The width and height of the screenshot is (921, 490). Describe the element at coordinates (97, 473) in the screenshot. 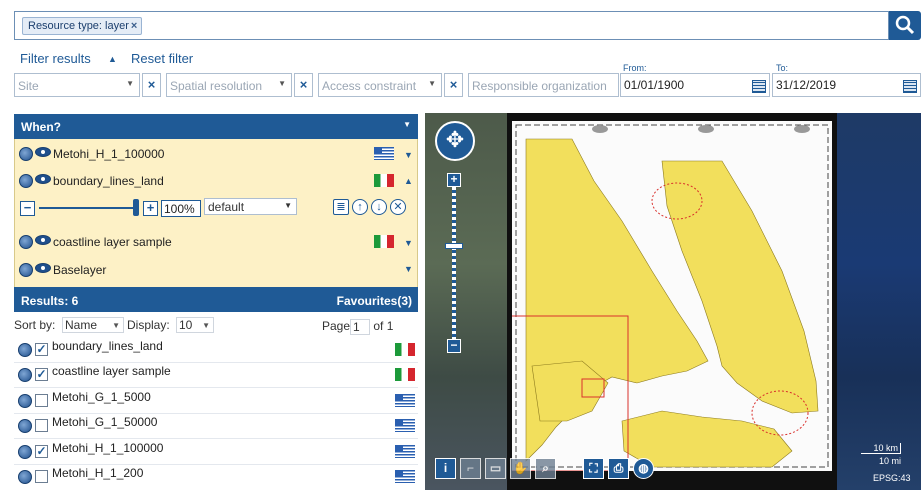

I see `result-name: Metohi_H_1_200` at that location.